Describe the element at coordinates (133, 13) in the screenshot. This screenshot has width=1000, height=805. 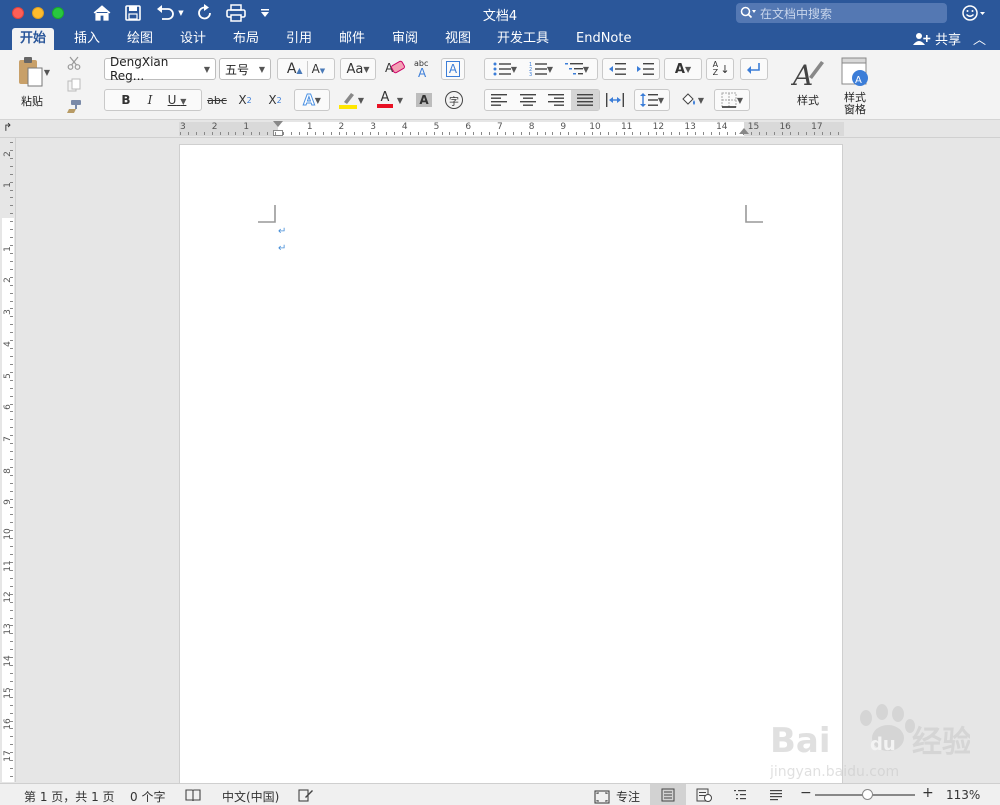
I see `save-icon` at that location.